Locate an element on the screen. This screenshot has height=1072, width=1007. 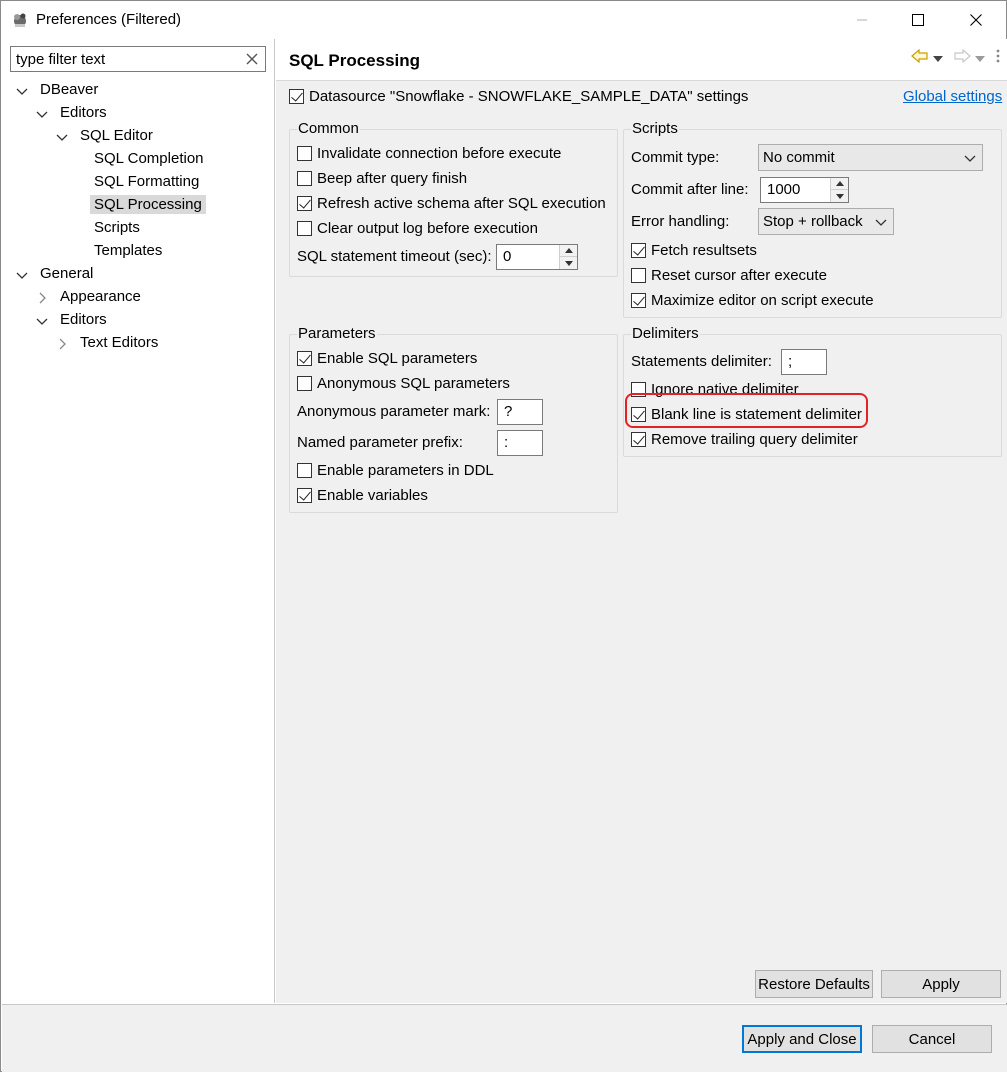
clear-filter-icon is located at coordinates (252, 59).